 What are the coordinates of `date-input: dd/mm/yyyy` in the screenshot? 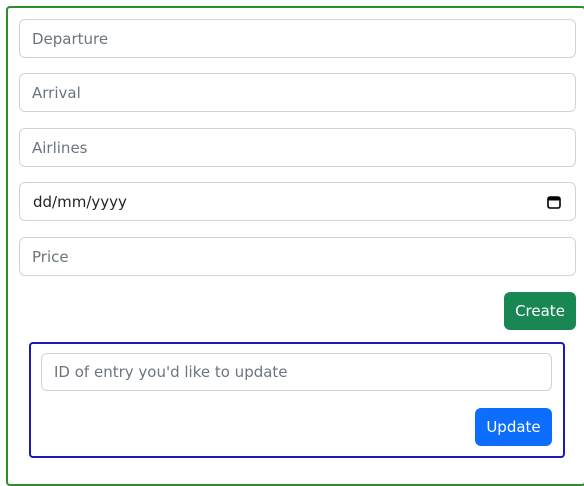 It's located at (297, 201).